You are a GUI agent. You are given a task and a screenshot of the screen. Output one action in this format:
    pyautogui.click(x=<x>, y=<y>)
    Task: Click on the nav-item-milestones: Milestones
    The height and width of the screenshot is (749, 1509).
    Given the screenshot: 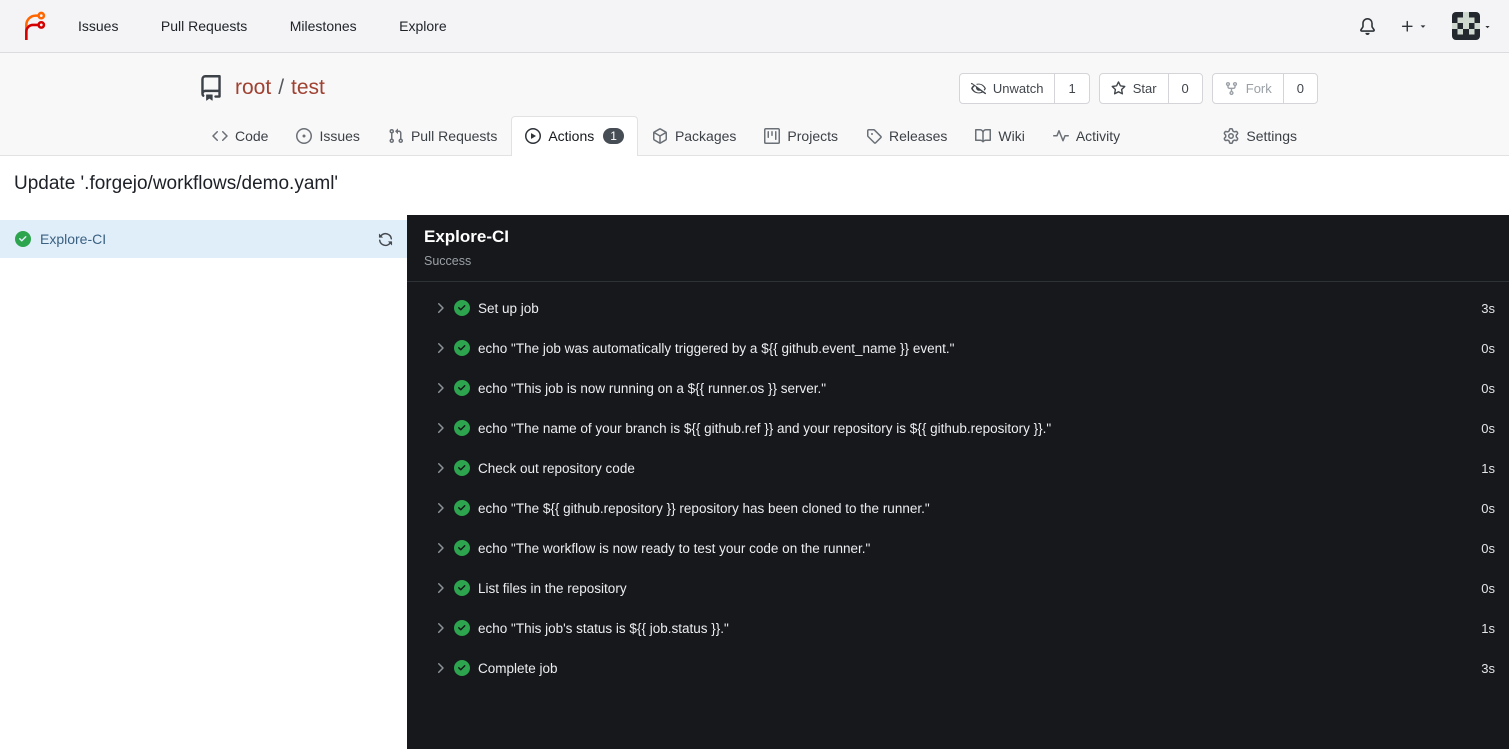 What is the action you would take?
    pyautogui.click(x=323, y=26)
    